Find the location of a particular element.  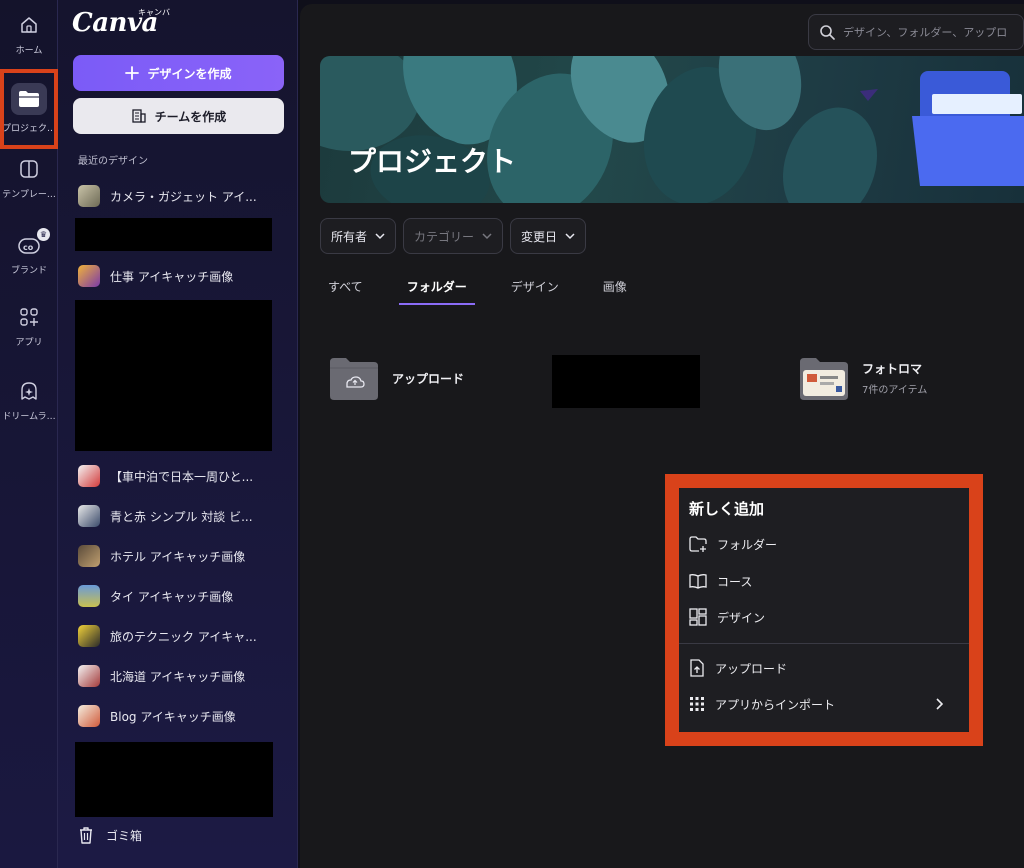

recent-item-label: 北海道 アイキャッチ画像 is located at coordinates (178, 676).